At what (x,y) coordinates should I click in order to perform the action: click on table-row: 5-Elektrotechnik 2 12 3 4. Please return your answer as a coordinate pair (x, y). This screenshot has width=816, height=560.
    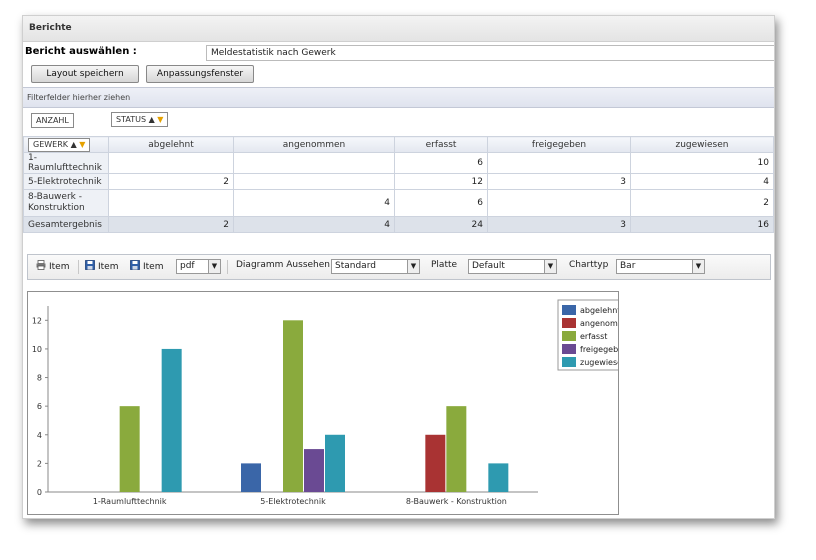
    Looking at the image, I should click on (398, 181).